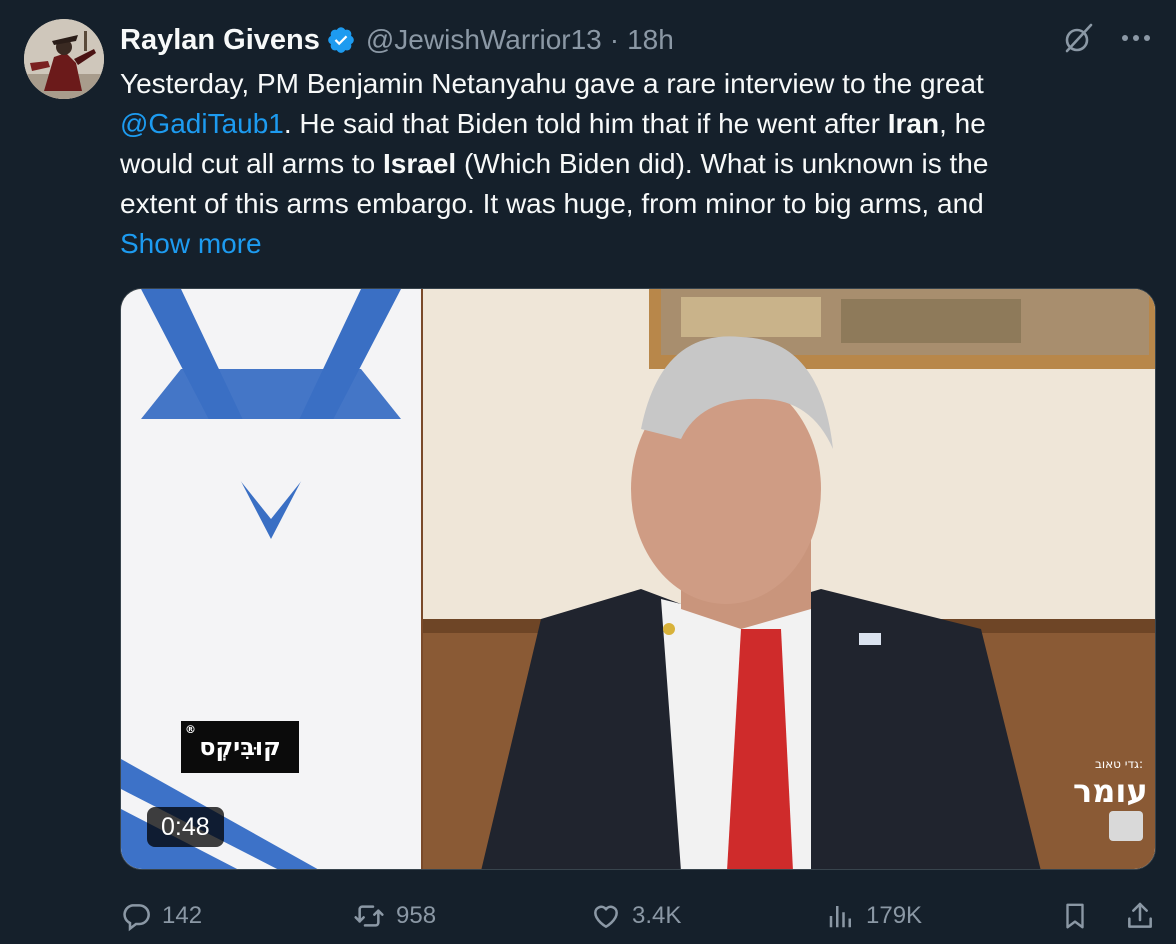 This screenshot has height=944, width=1176. Describe the element at coordinates (220, 40) in the screenshot. I see `display-name: Raylan Givens` at that location.